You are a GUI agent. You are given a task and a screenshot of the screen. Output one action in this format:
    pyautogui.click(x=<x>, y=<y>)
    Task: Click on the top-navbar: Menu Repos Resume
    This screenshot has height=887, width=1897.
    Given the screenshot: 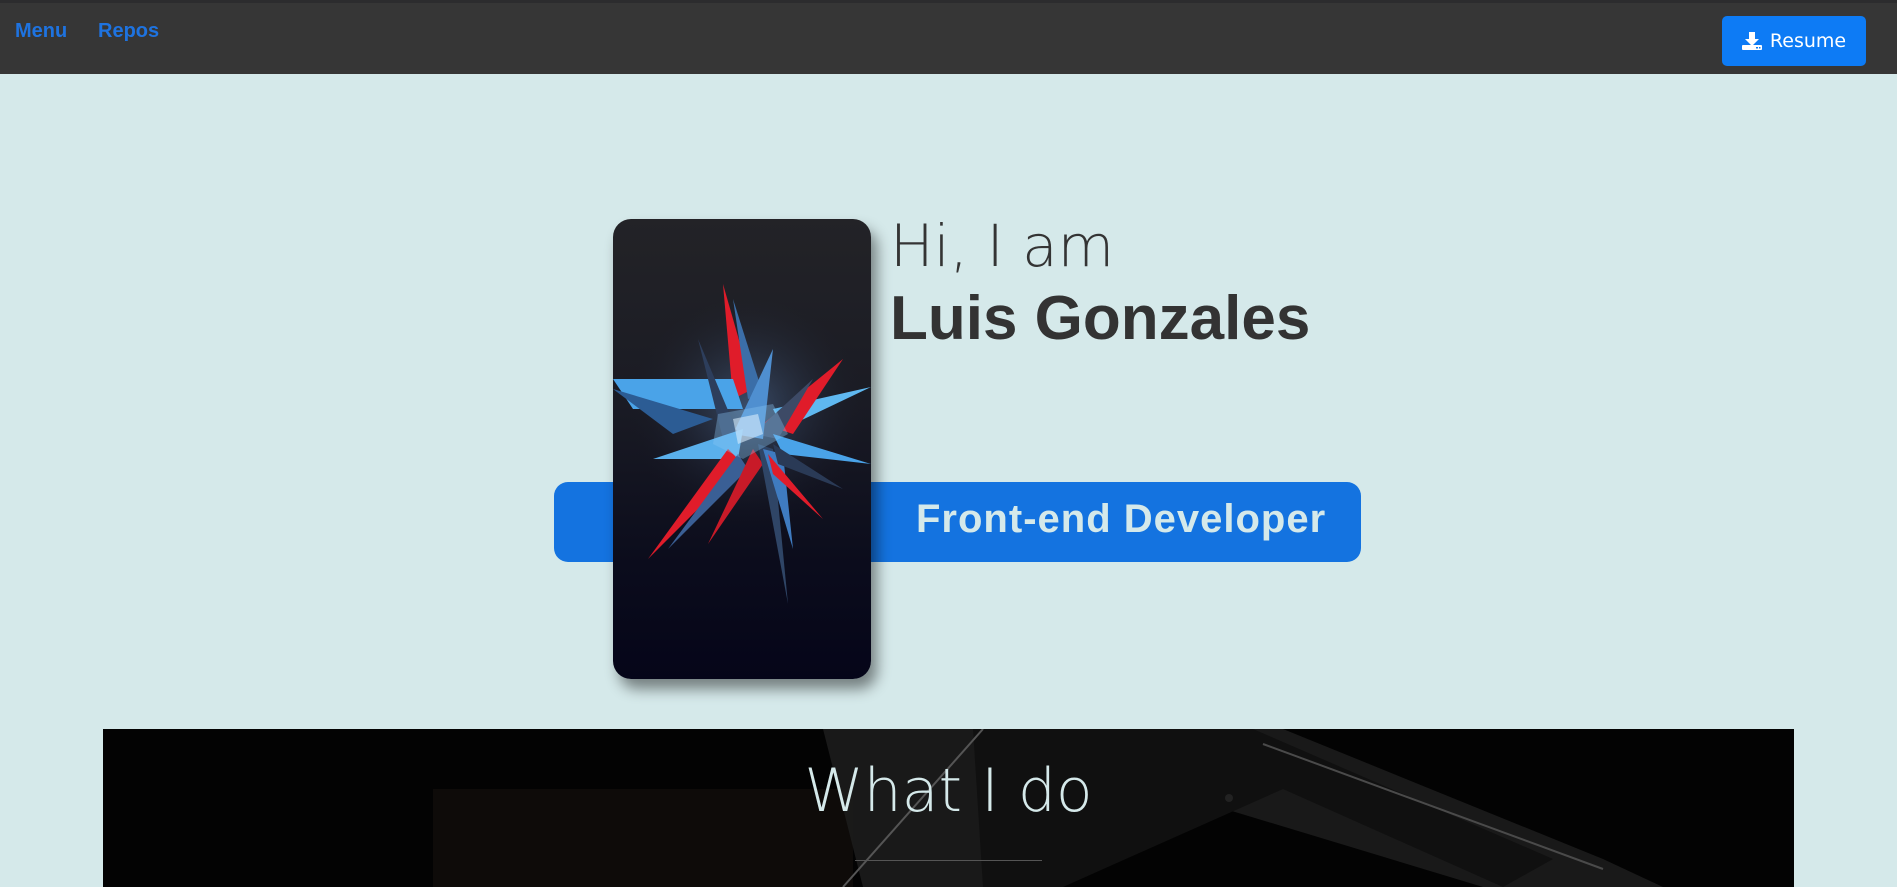 What is the action you would take?
    pyautogui.click(x=948, y=37)
    